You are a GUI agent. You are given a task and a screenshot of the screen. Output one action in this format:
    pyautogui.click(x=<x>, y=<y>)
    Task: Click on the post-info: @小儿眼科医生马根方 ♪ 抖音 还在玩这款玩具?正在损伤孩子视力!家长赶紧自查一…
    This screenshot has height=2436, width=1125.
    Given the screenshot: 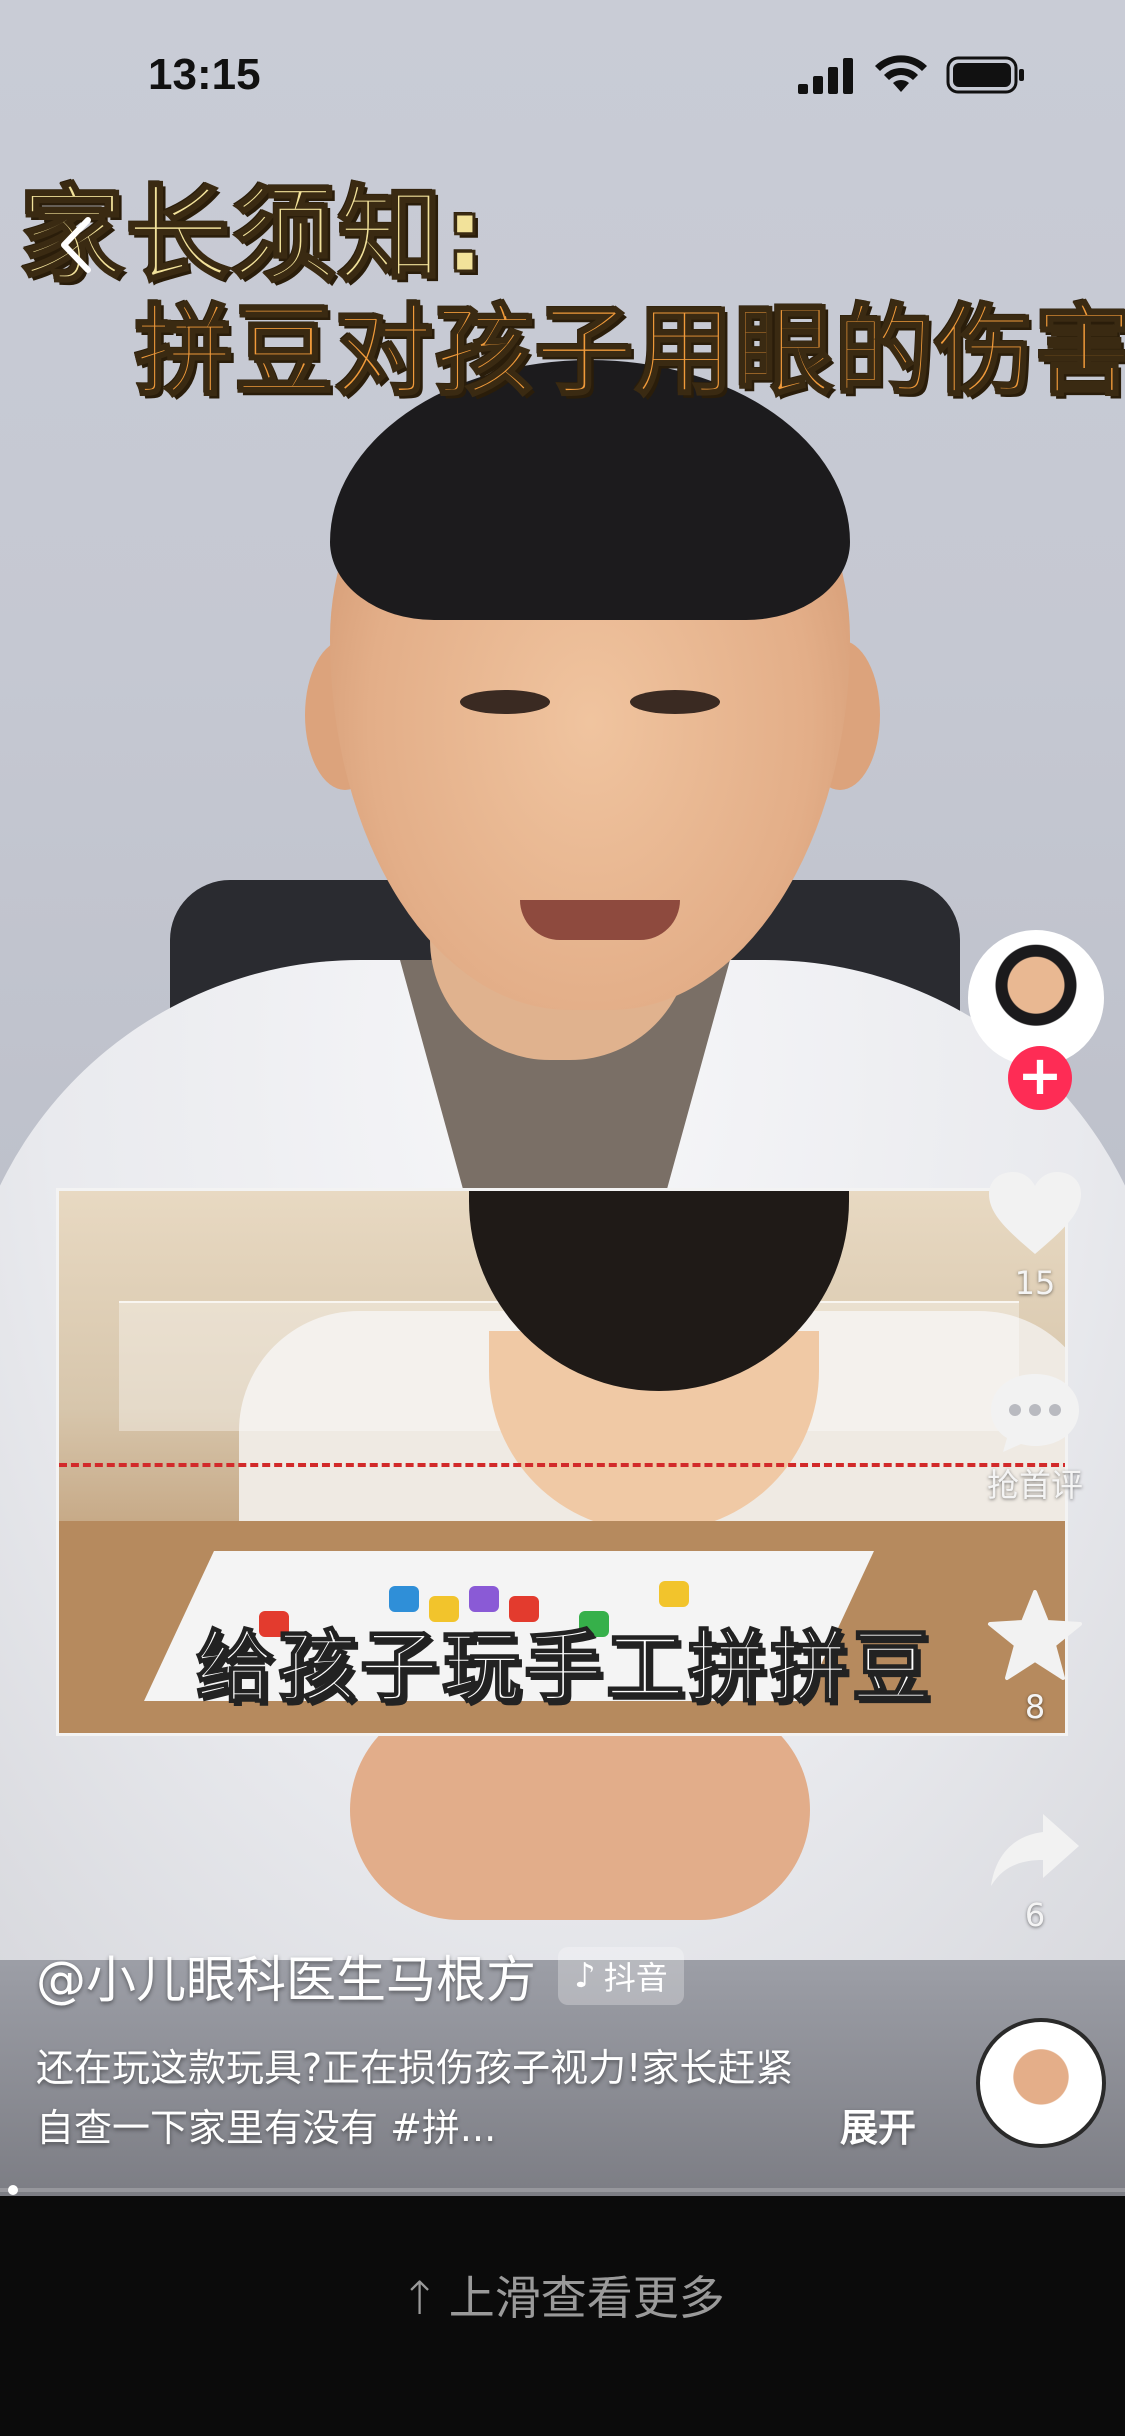 What is the action you would take?
    pyautogui.click(x=476, y=2049)
    